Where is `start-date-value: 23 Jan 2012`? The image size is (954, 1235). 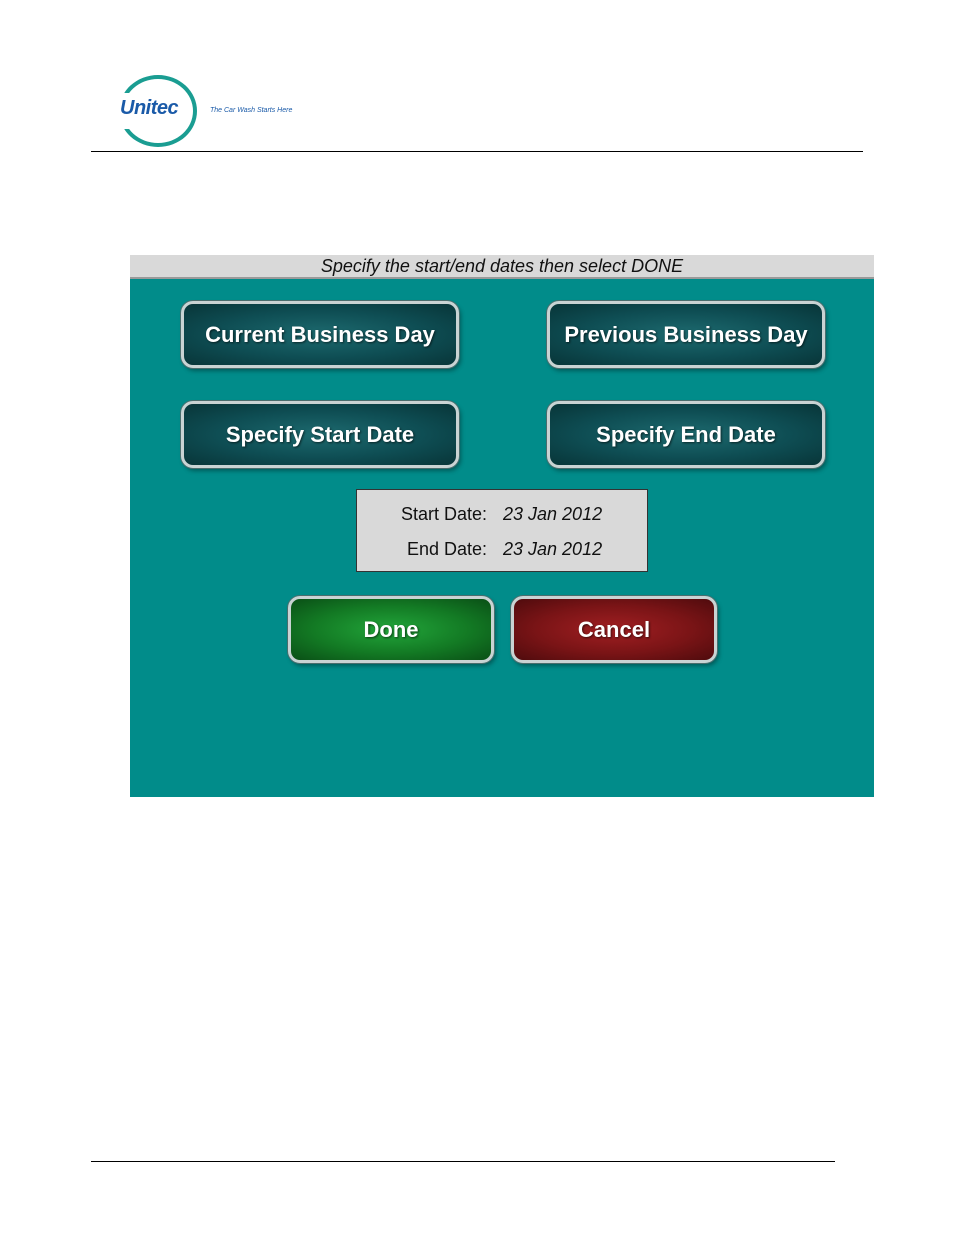 start-date-value: 23 Jan 2012 is located at coordinates (553, 514).